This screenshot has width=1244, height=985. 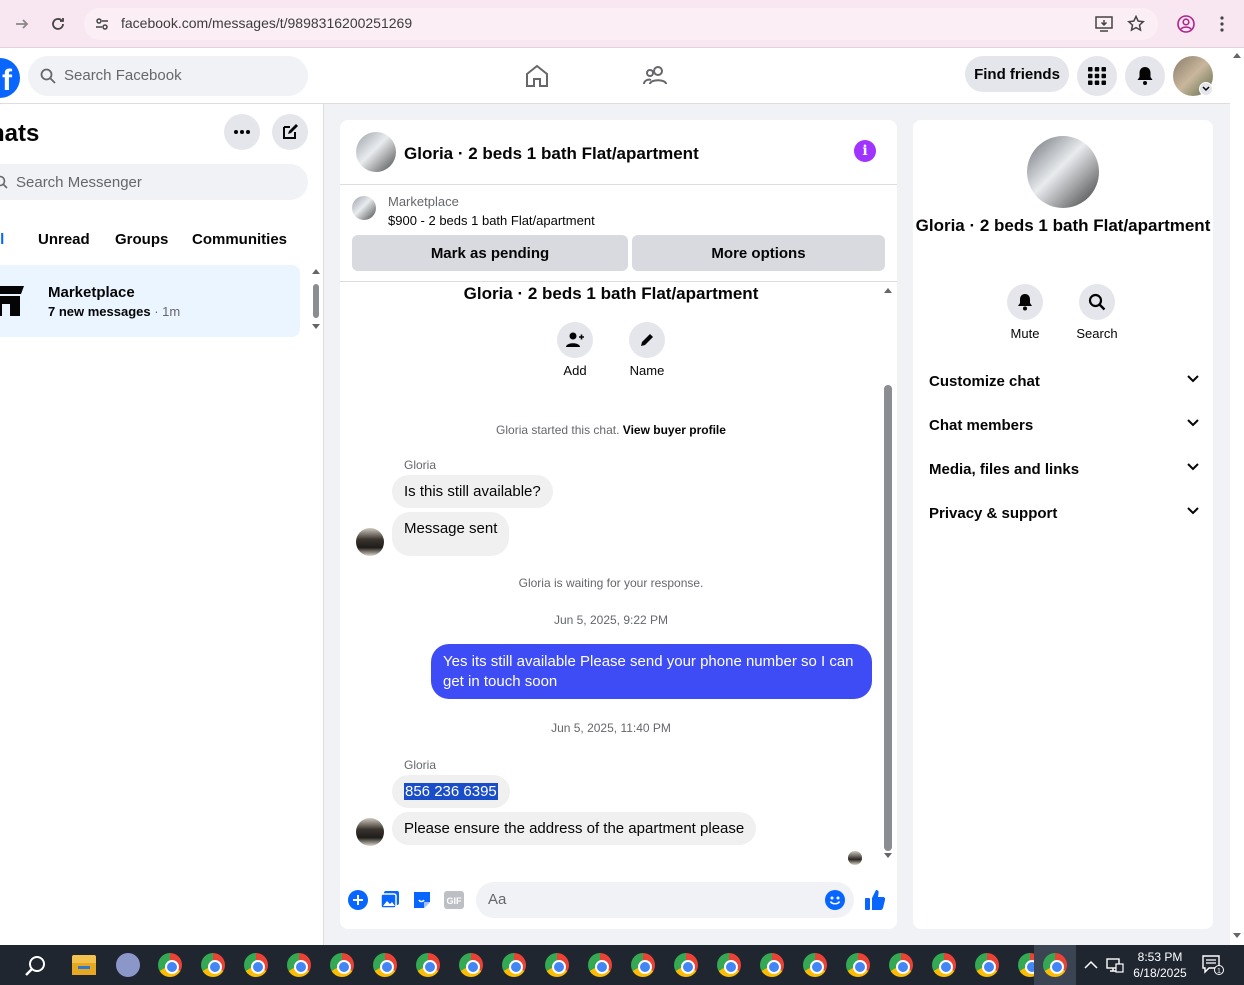 What do you see at coordinates (423, 201) in the screenshot?
I see `marketplace-label: Marketplace` at bounding box center [423, 201].